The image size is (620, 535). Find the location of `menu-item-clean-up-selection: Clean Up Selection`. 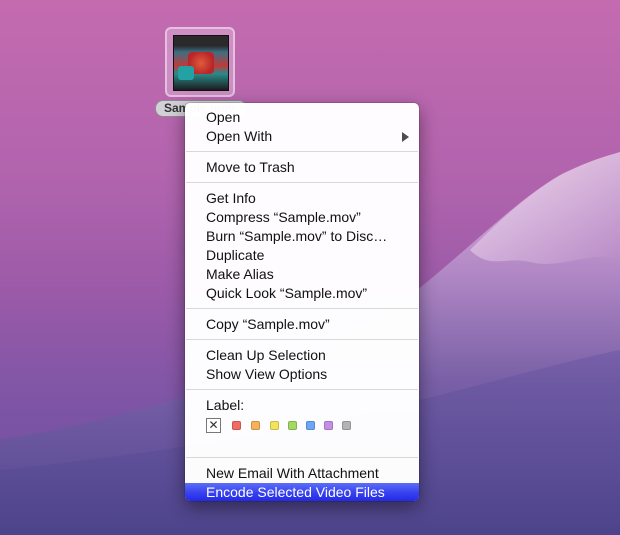

menu-item-clean-up-selection: Clean Up Selection is located at coordinates (302, 355).